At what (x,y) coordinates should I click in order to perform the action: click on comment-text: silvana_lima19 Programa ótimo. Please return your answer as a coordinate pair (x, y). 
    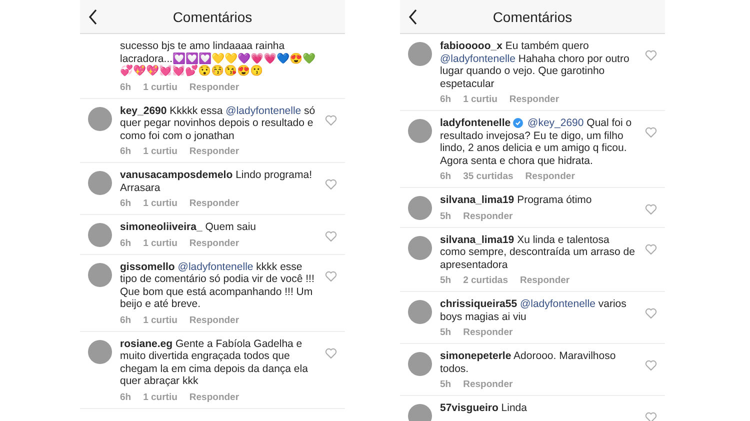
    Looking at the image, I should click on (516, 200).